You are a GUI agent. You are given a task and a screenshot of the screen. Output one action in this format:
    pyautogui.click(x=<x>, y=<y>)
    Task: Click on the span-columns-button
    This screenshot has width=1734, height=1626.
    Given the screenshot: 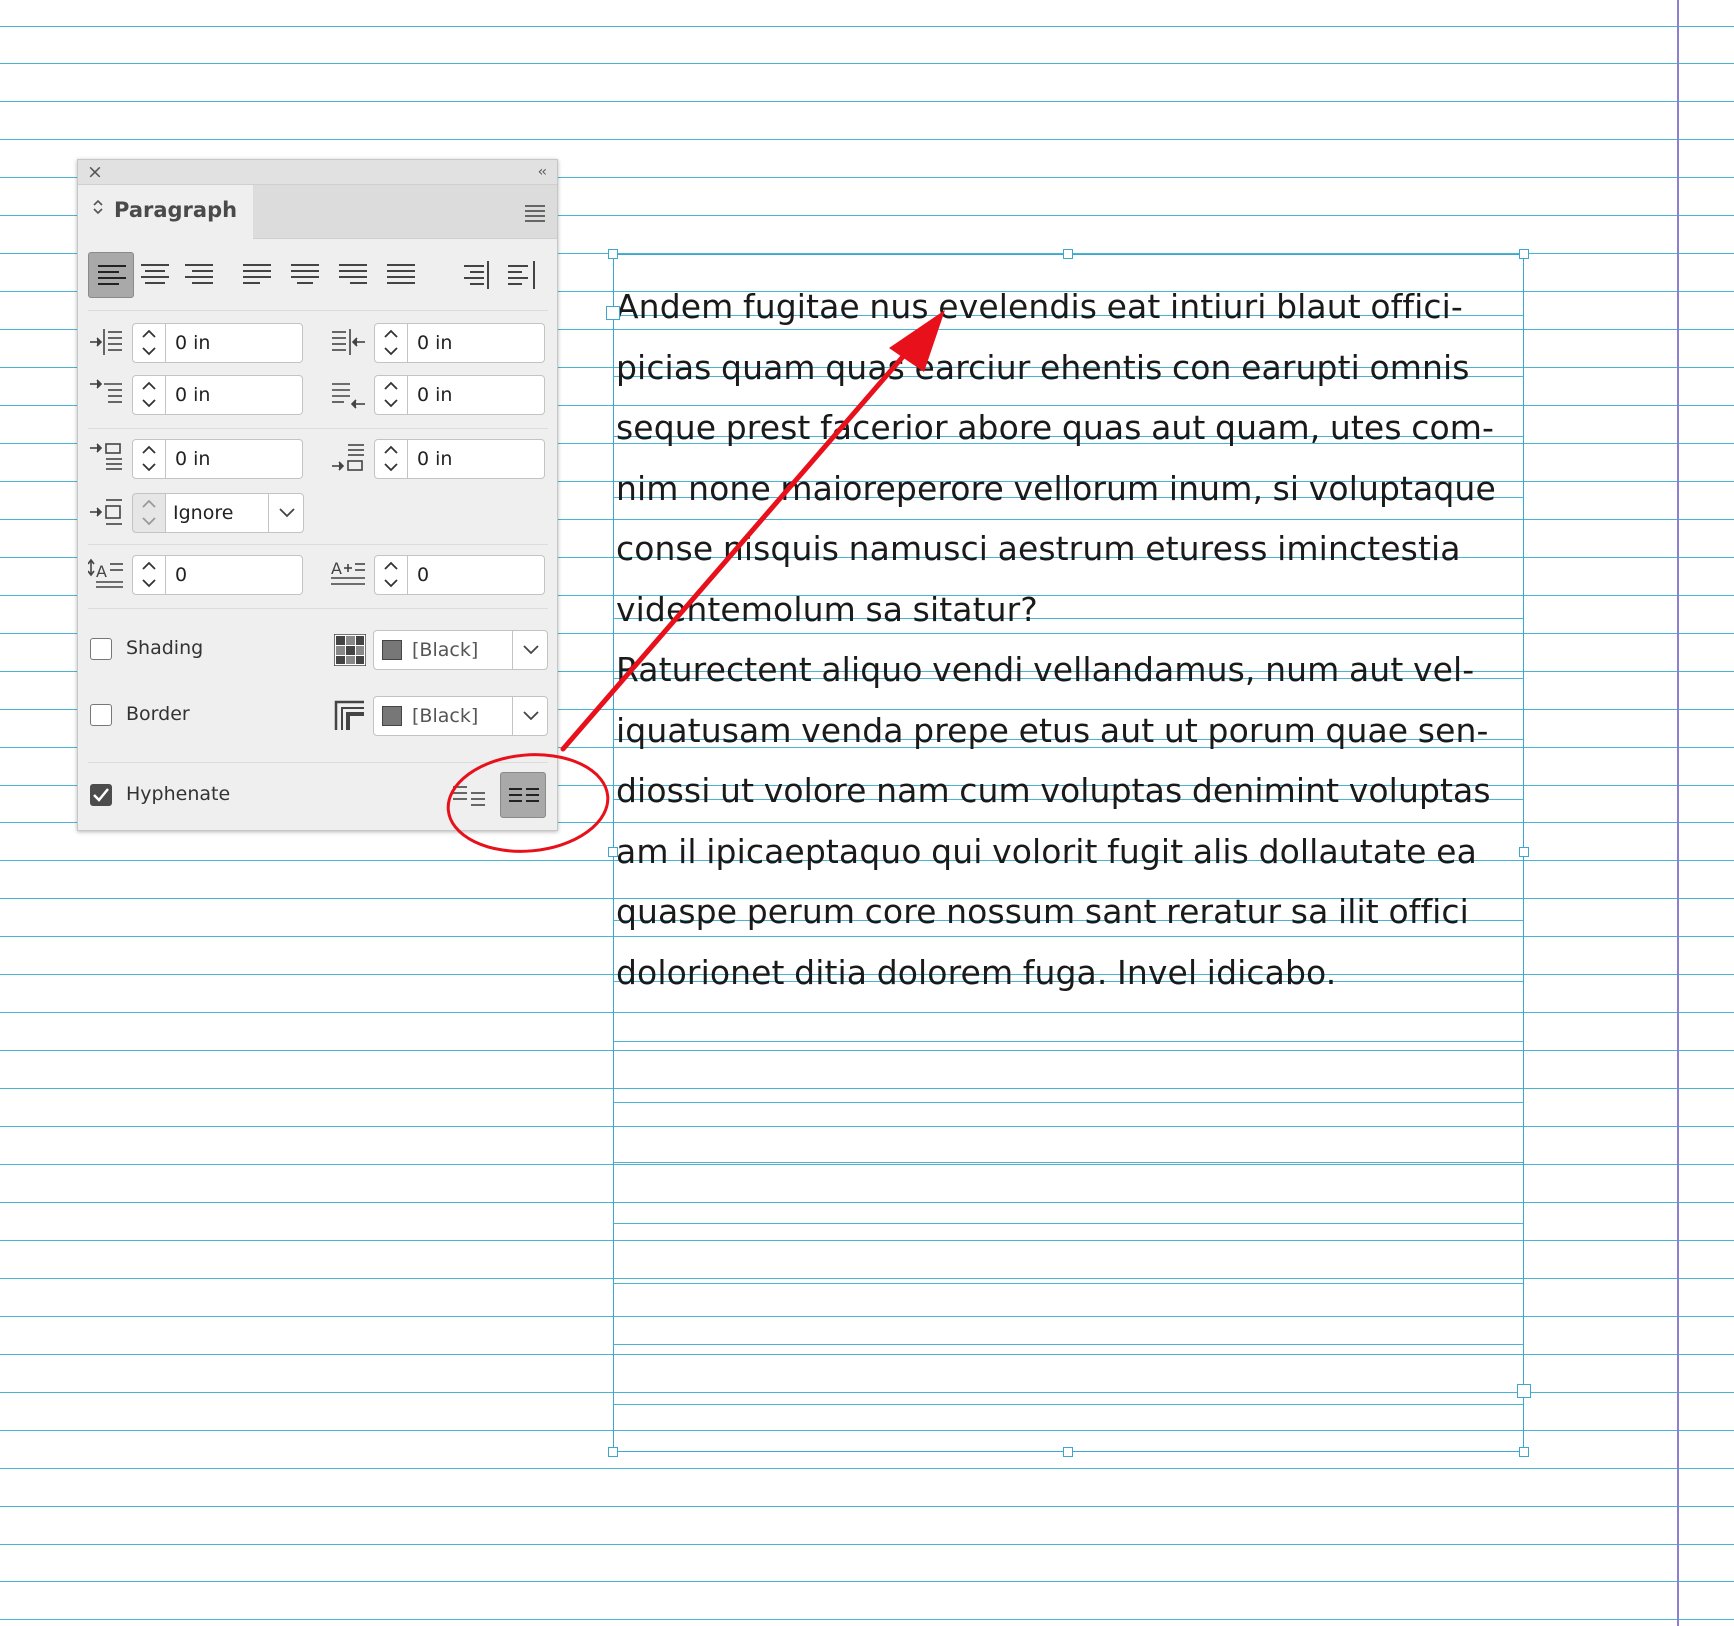 What is the action you would take?
    pyautogui.click(x=523, y=795)
    